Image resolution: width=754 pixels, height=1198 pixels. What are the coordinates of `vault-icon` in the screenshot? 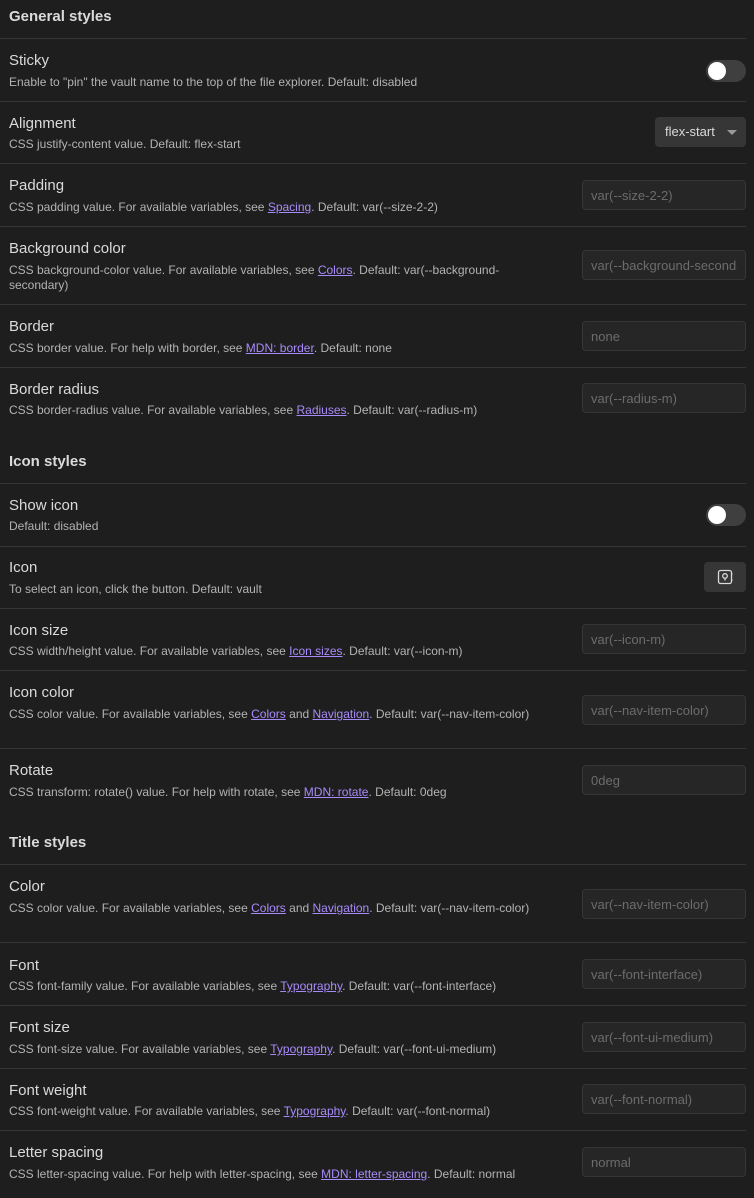 It's located at (725, 577).